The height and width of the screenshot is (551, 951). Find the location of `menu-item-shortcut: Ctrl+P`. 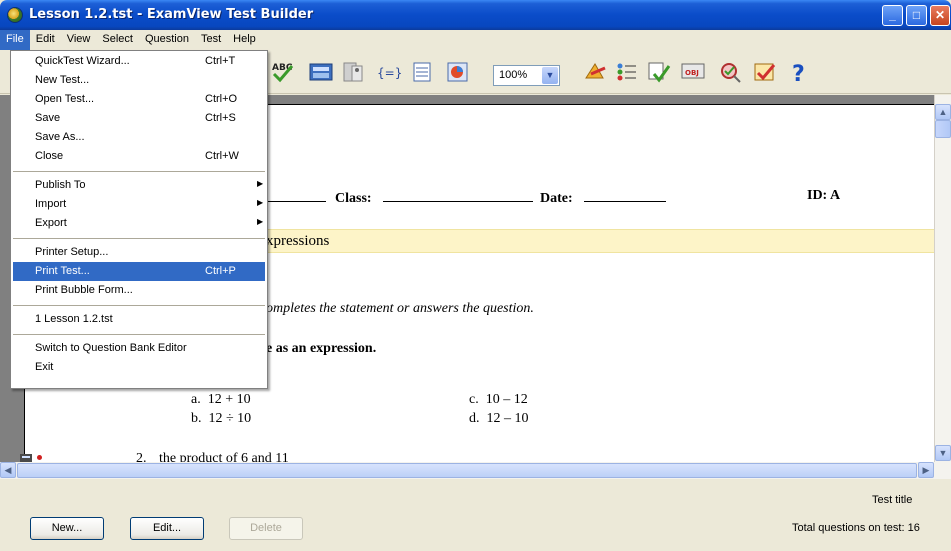

menu-item-shortcut: Ctrl+P is located at coordinates (220, 271).